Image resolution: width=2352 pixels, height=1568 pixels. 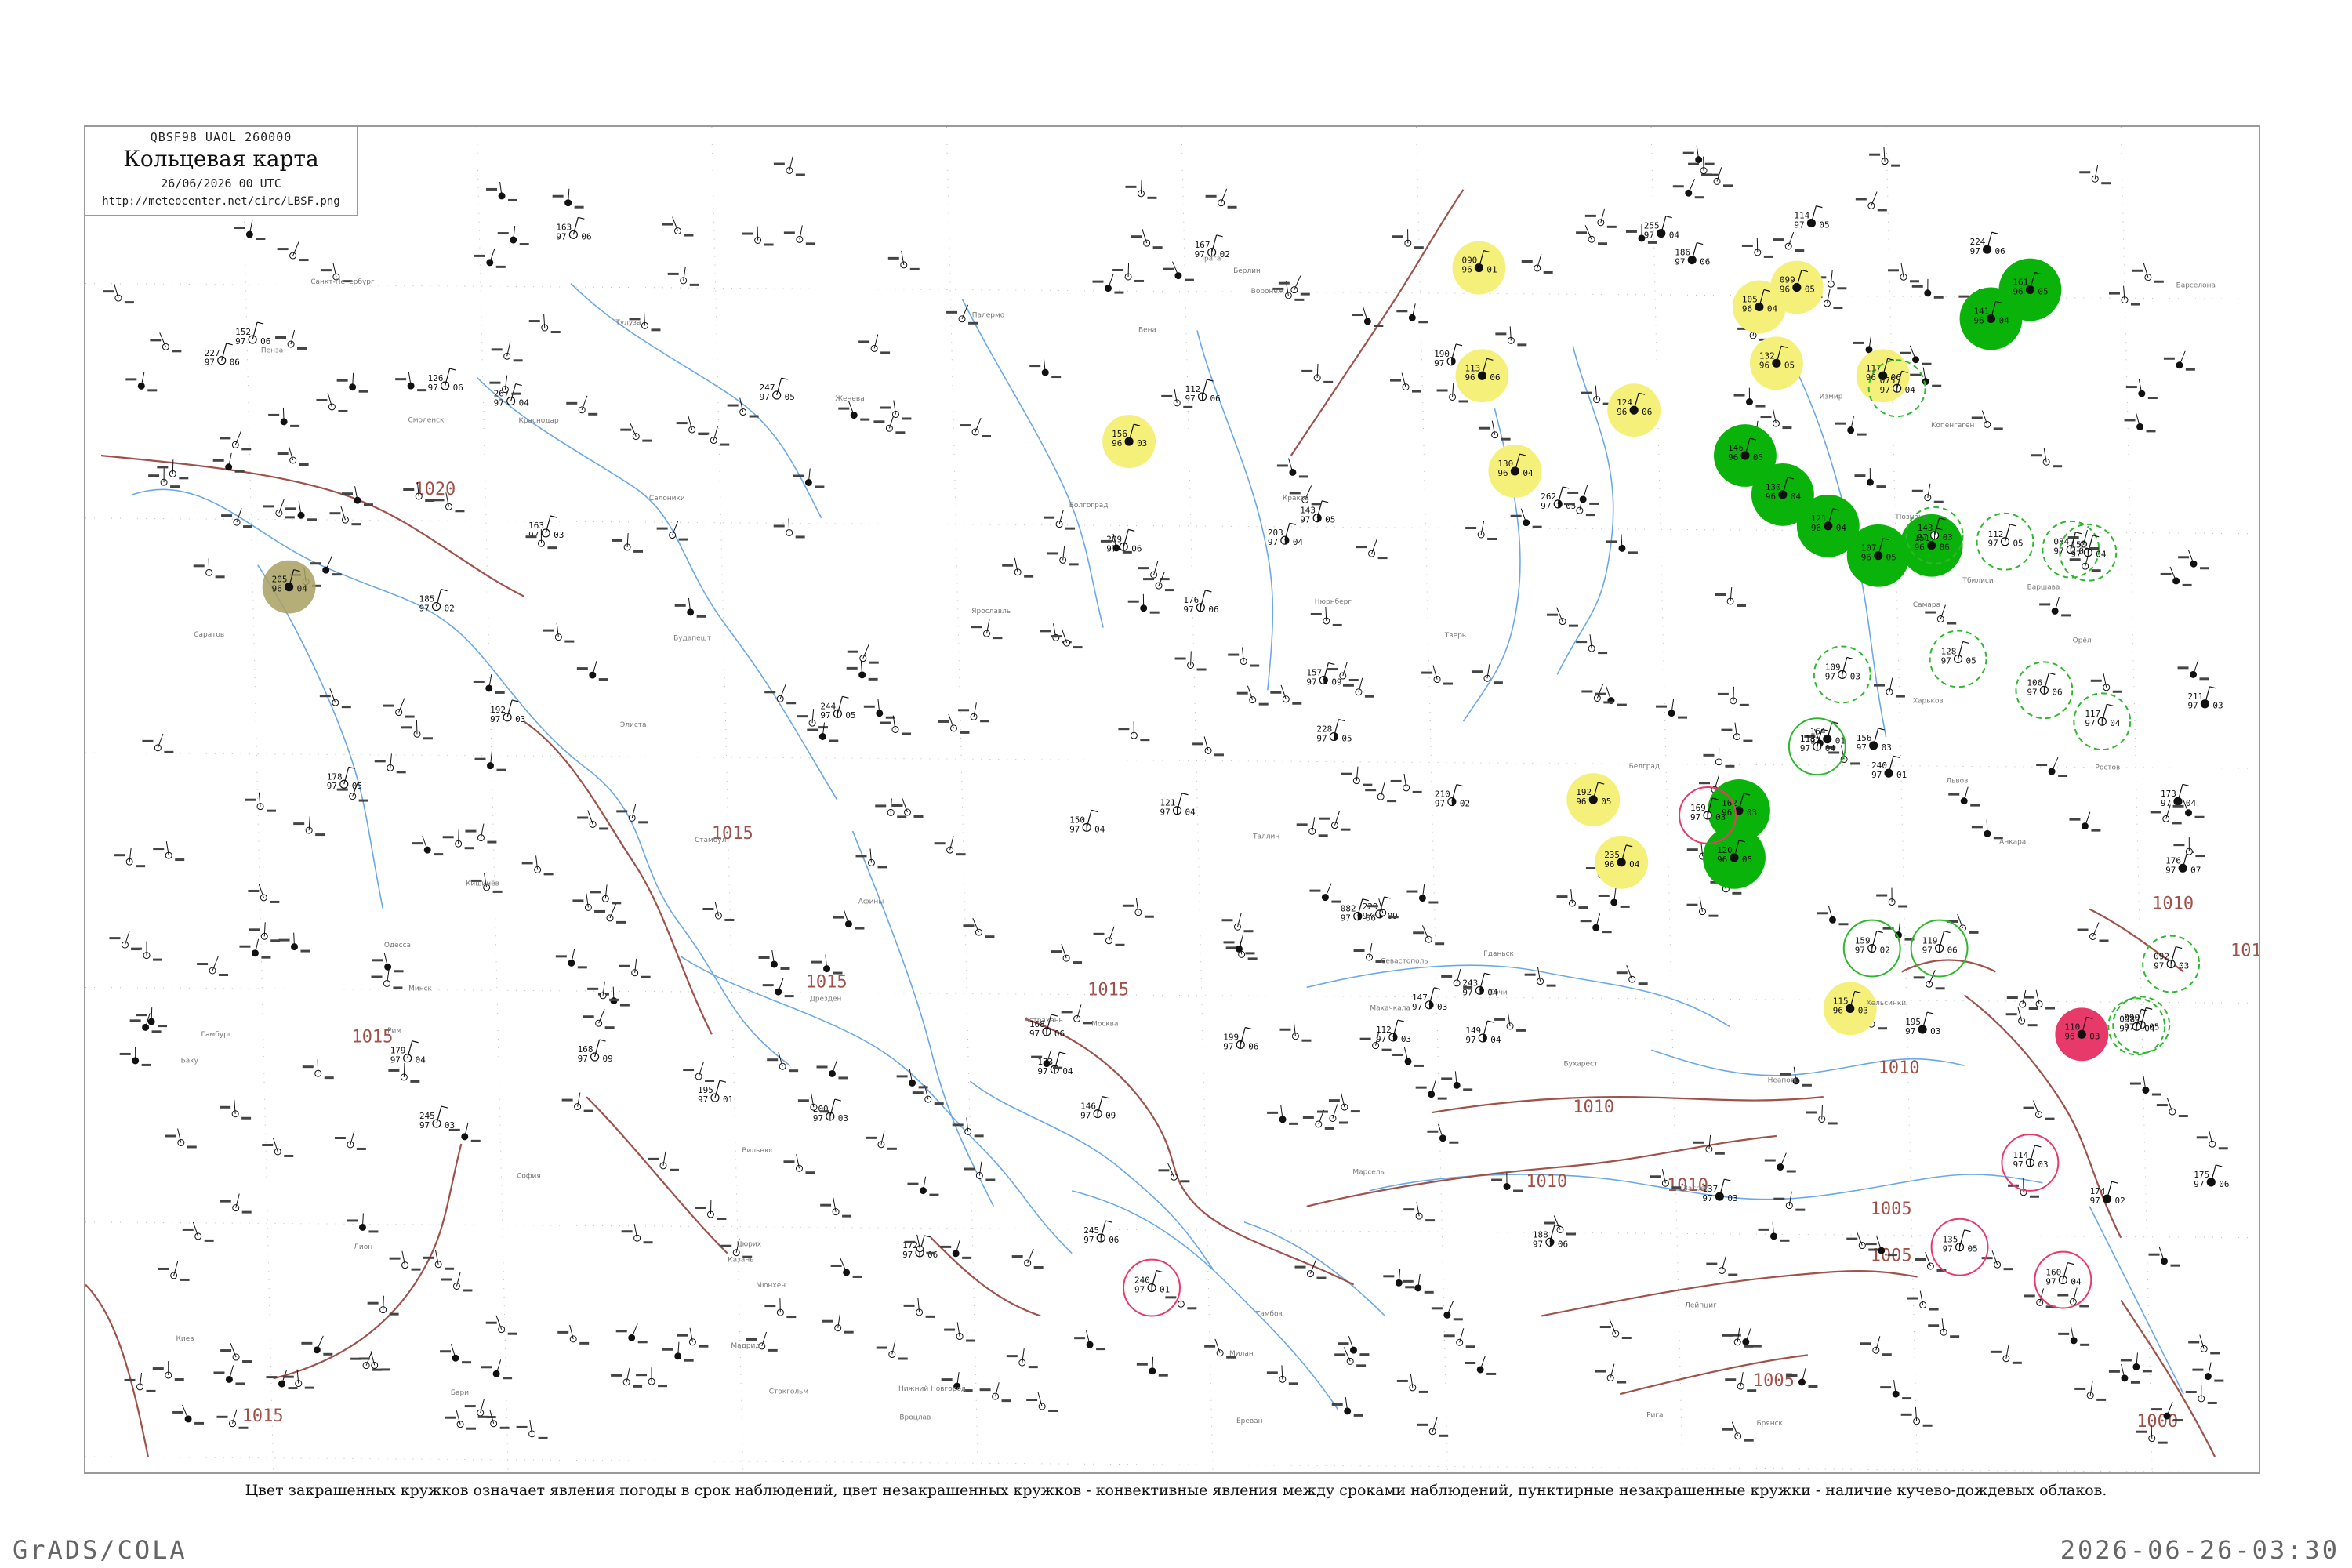 What do you see at coordinates (1957, 781) in the screenshot?
I see `place-label: Львов` at bounding box center [1957, 781].